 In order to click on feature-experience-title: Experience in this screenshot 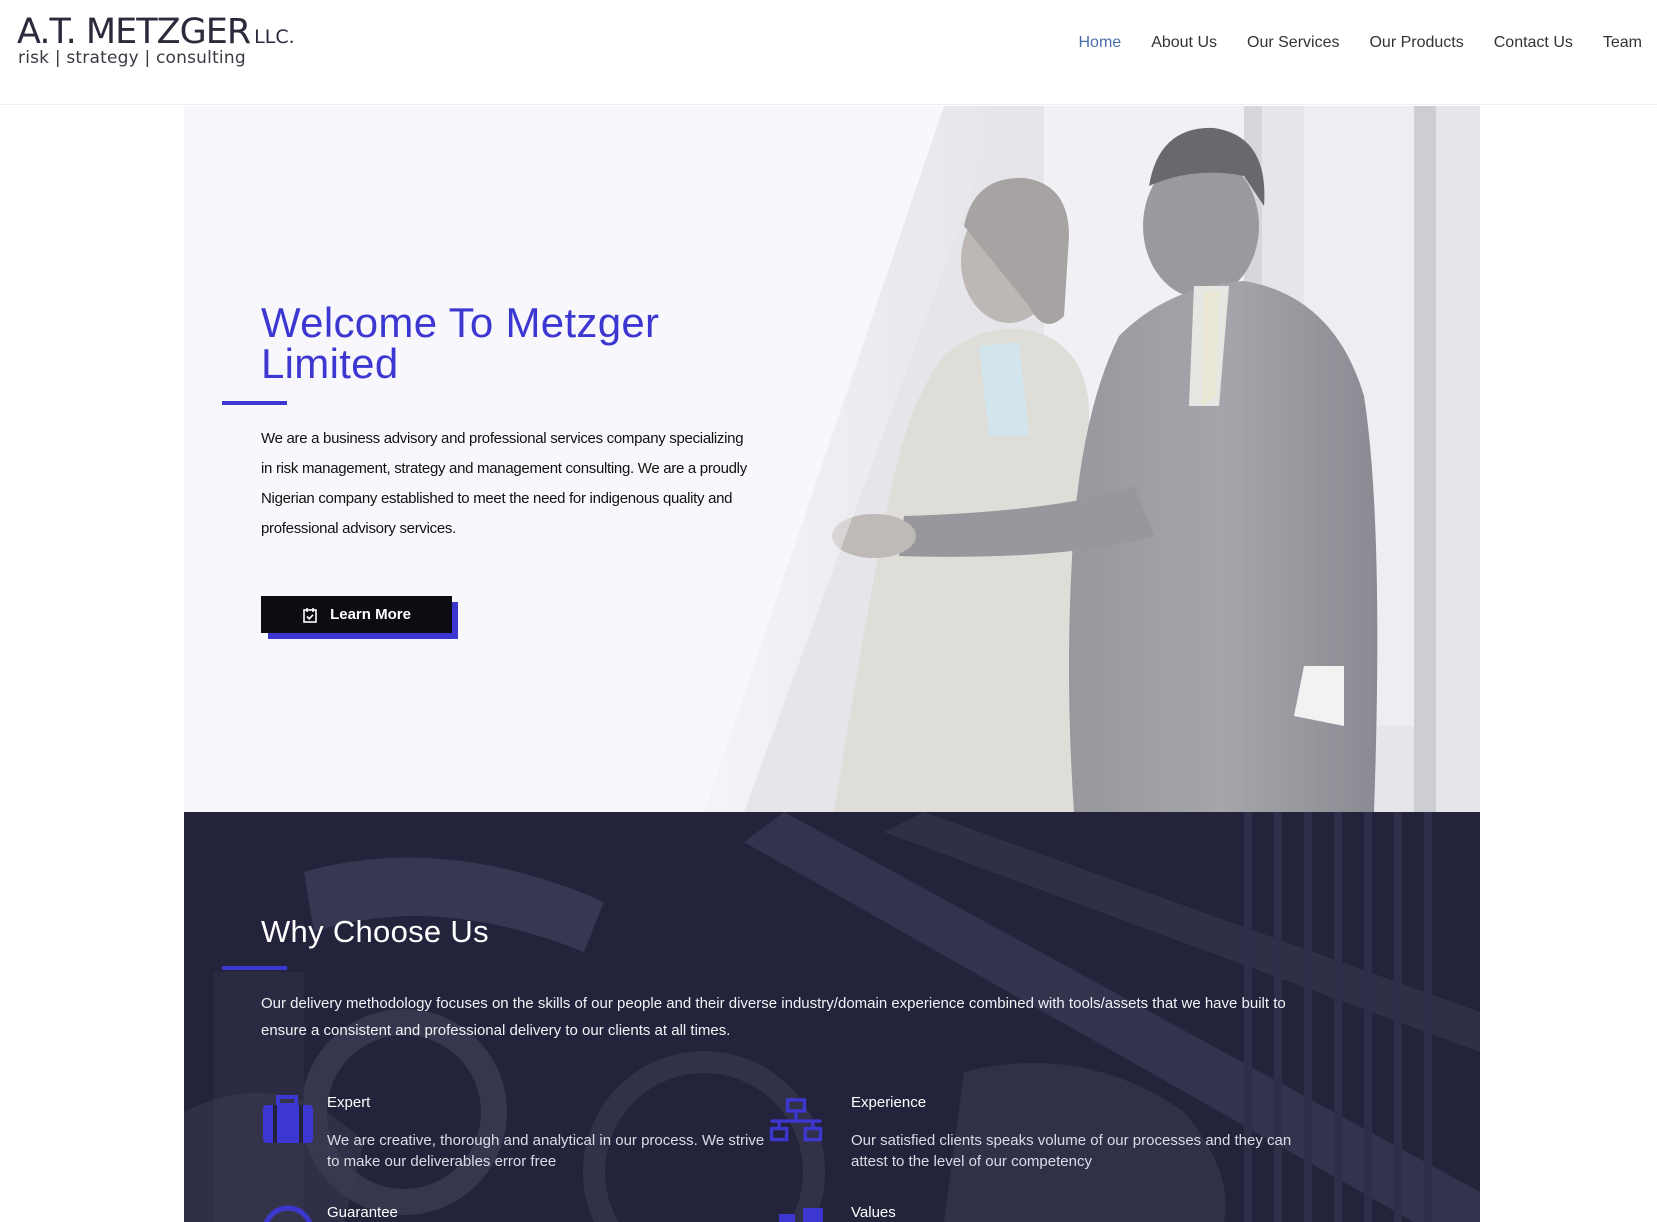, I will do `click(889, 1102)`.